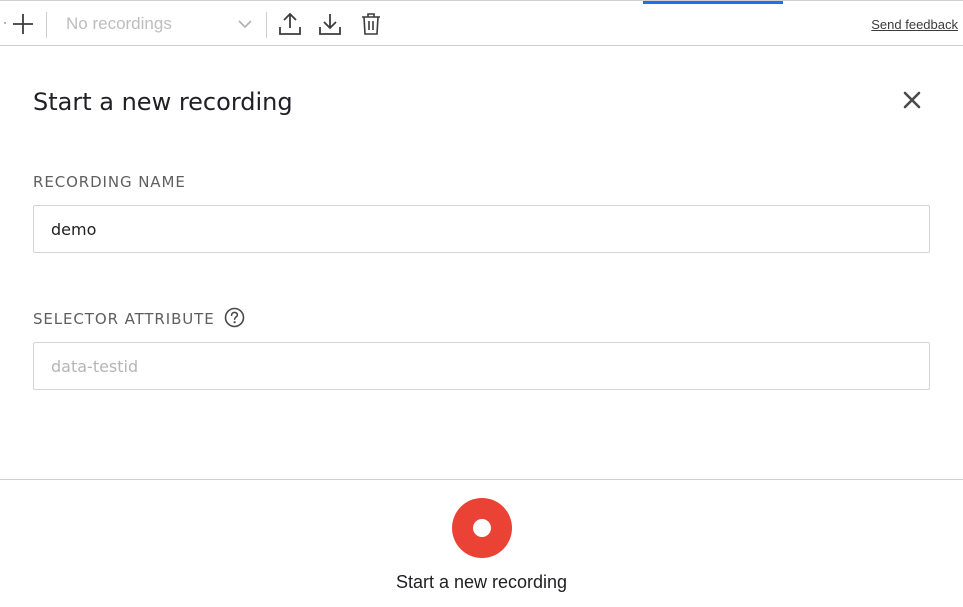  I want to click on active-tab-indicator, so click(713, 2).